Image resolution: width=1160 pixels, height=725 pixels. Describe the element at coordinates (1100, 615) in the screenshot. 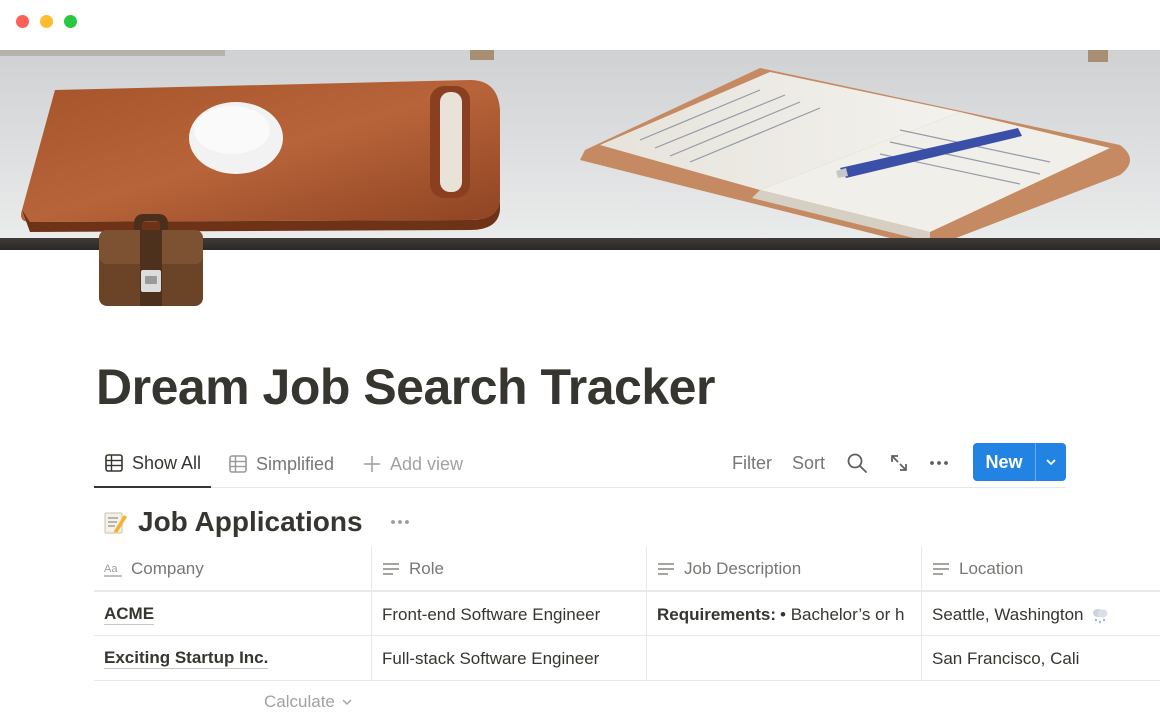

I see `snow-cloud-icon` at that location.